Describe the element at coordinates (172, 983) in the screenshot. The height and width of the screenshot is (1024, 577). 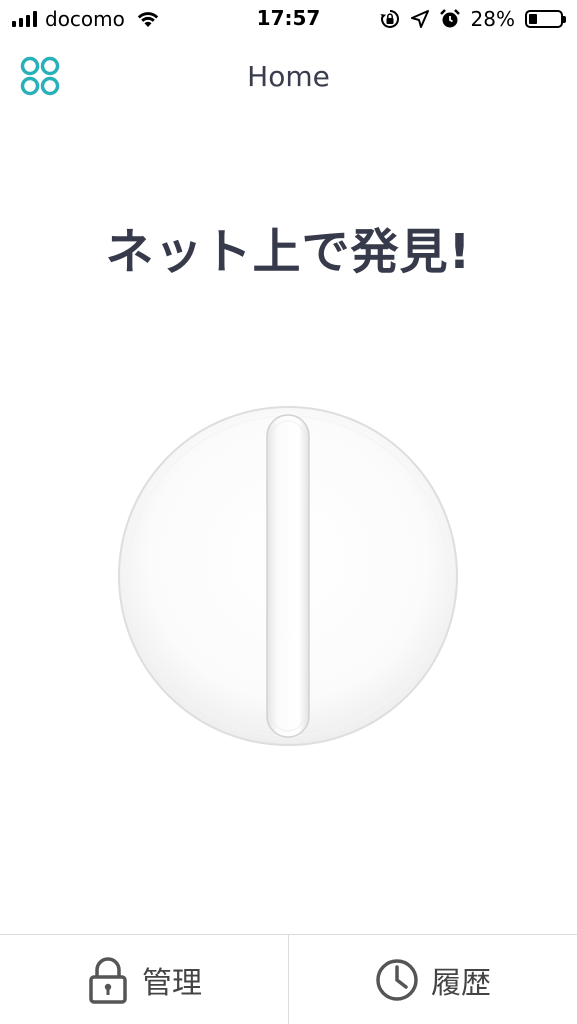
I see `tab-manage-label: 管理` at that location.